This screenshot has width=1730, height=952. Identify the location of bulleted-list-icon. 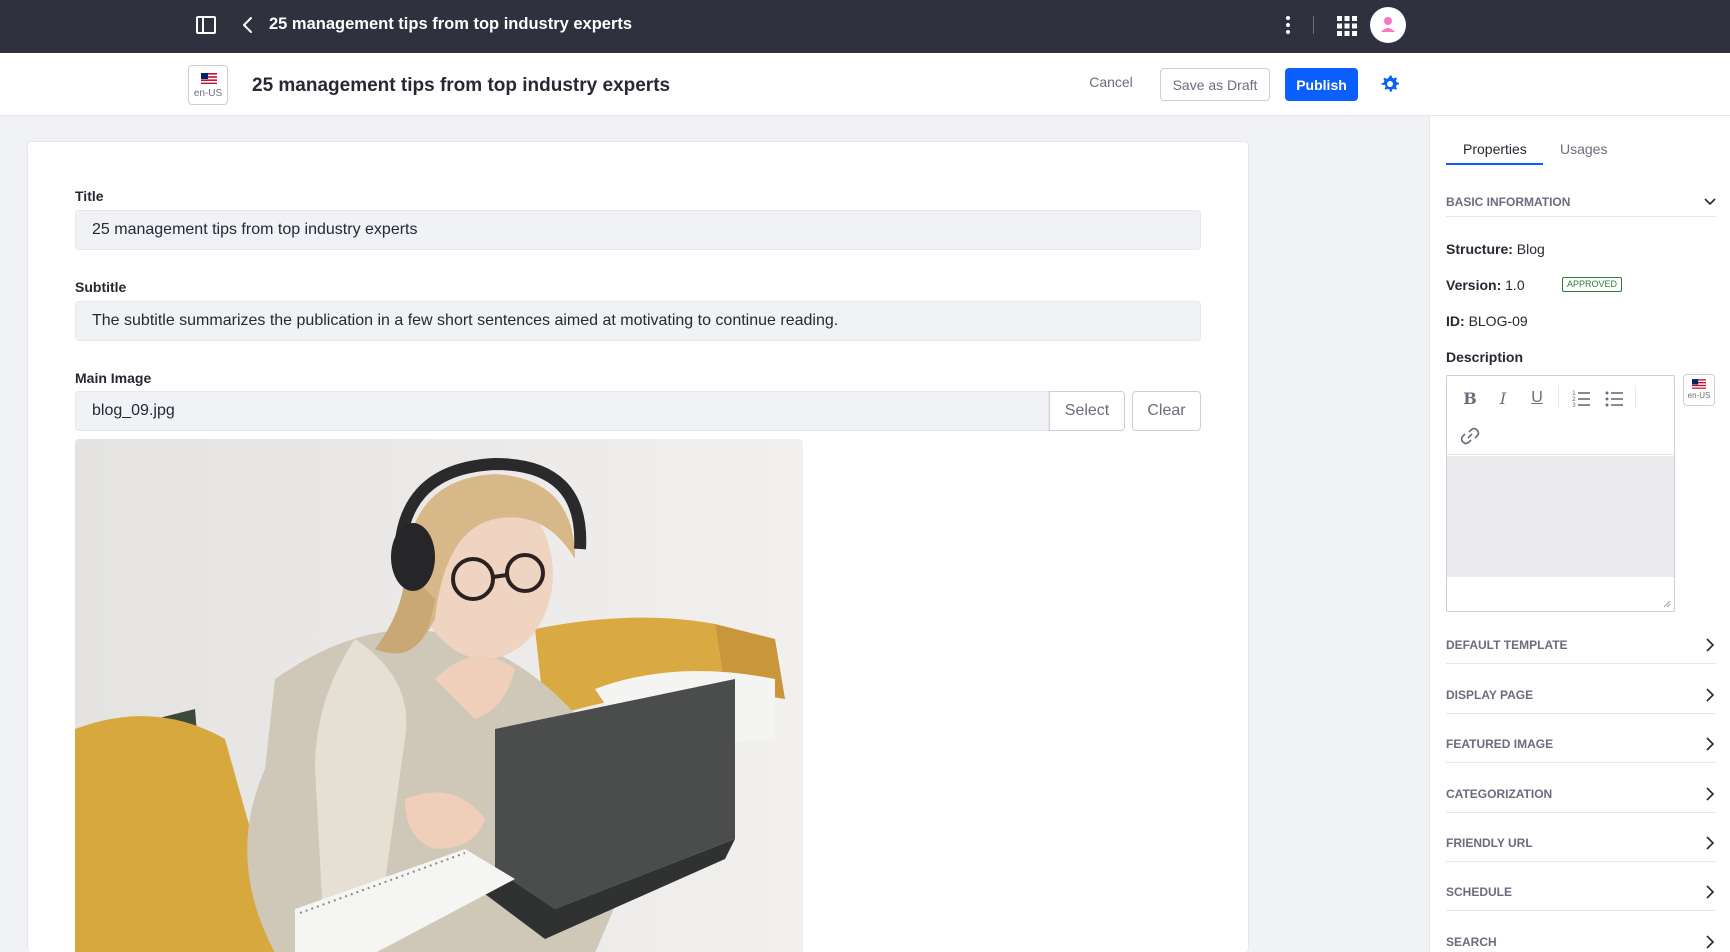
(1614, 398).